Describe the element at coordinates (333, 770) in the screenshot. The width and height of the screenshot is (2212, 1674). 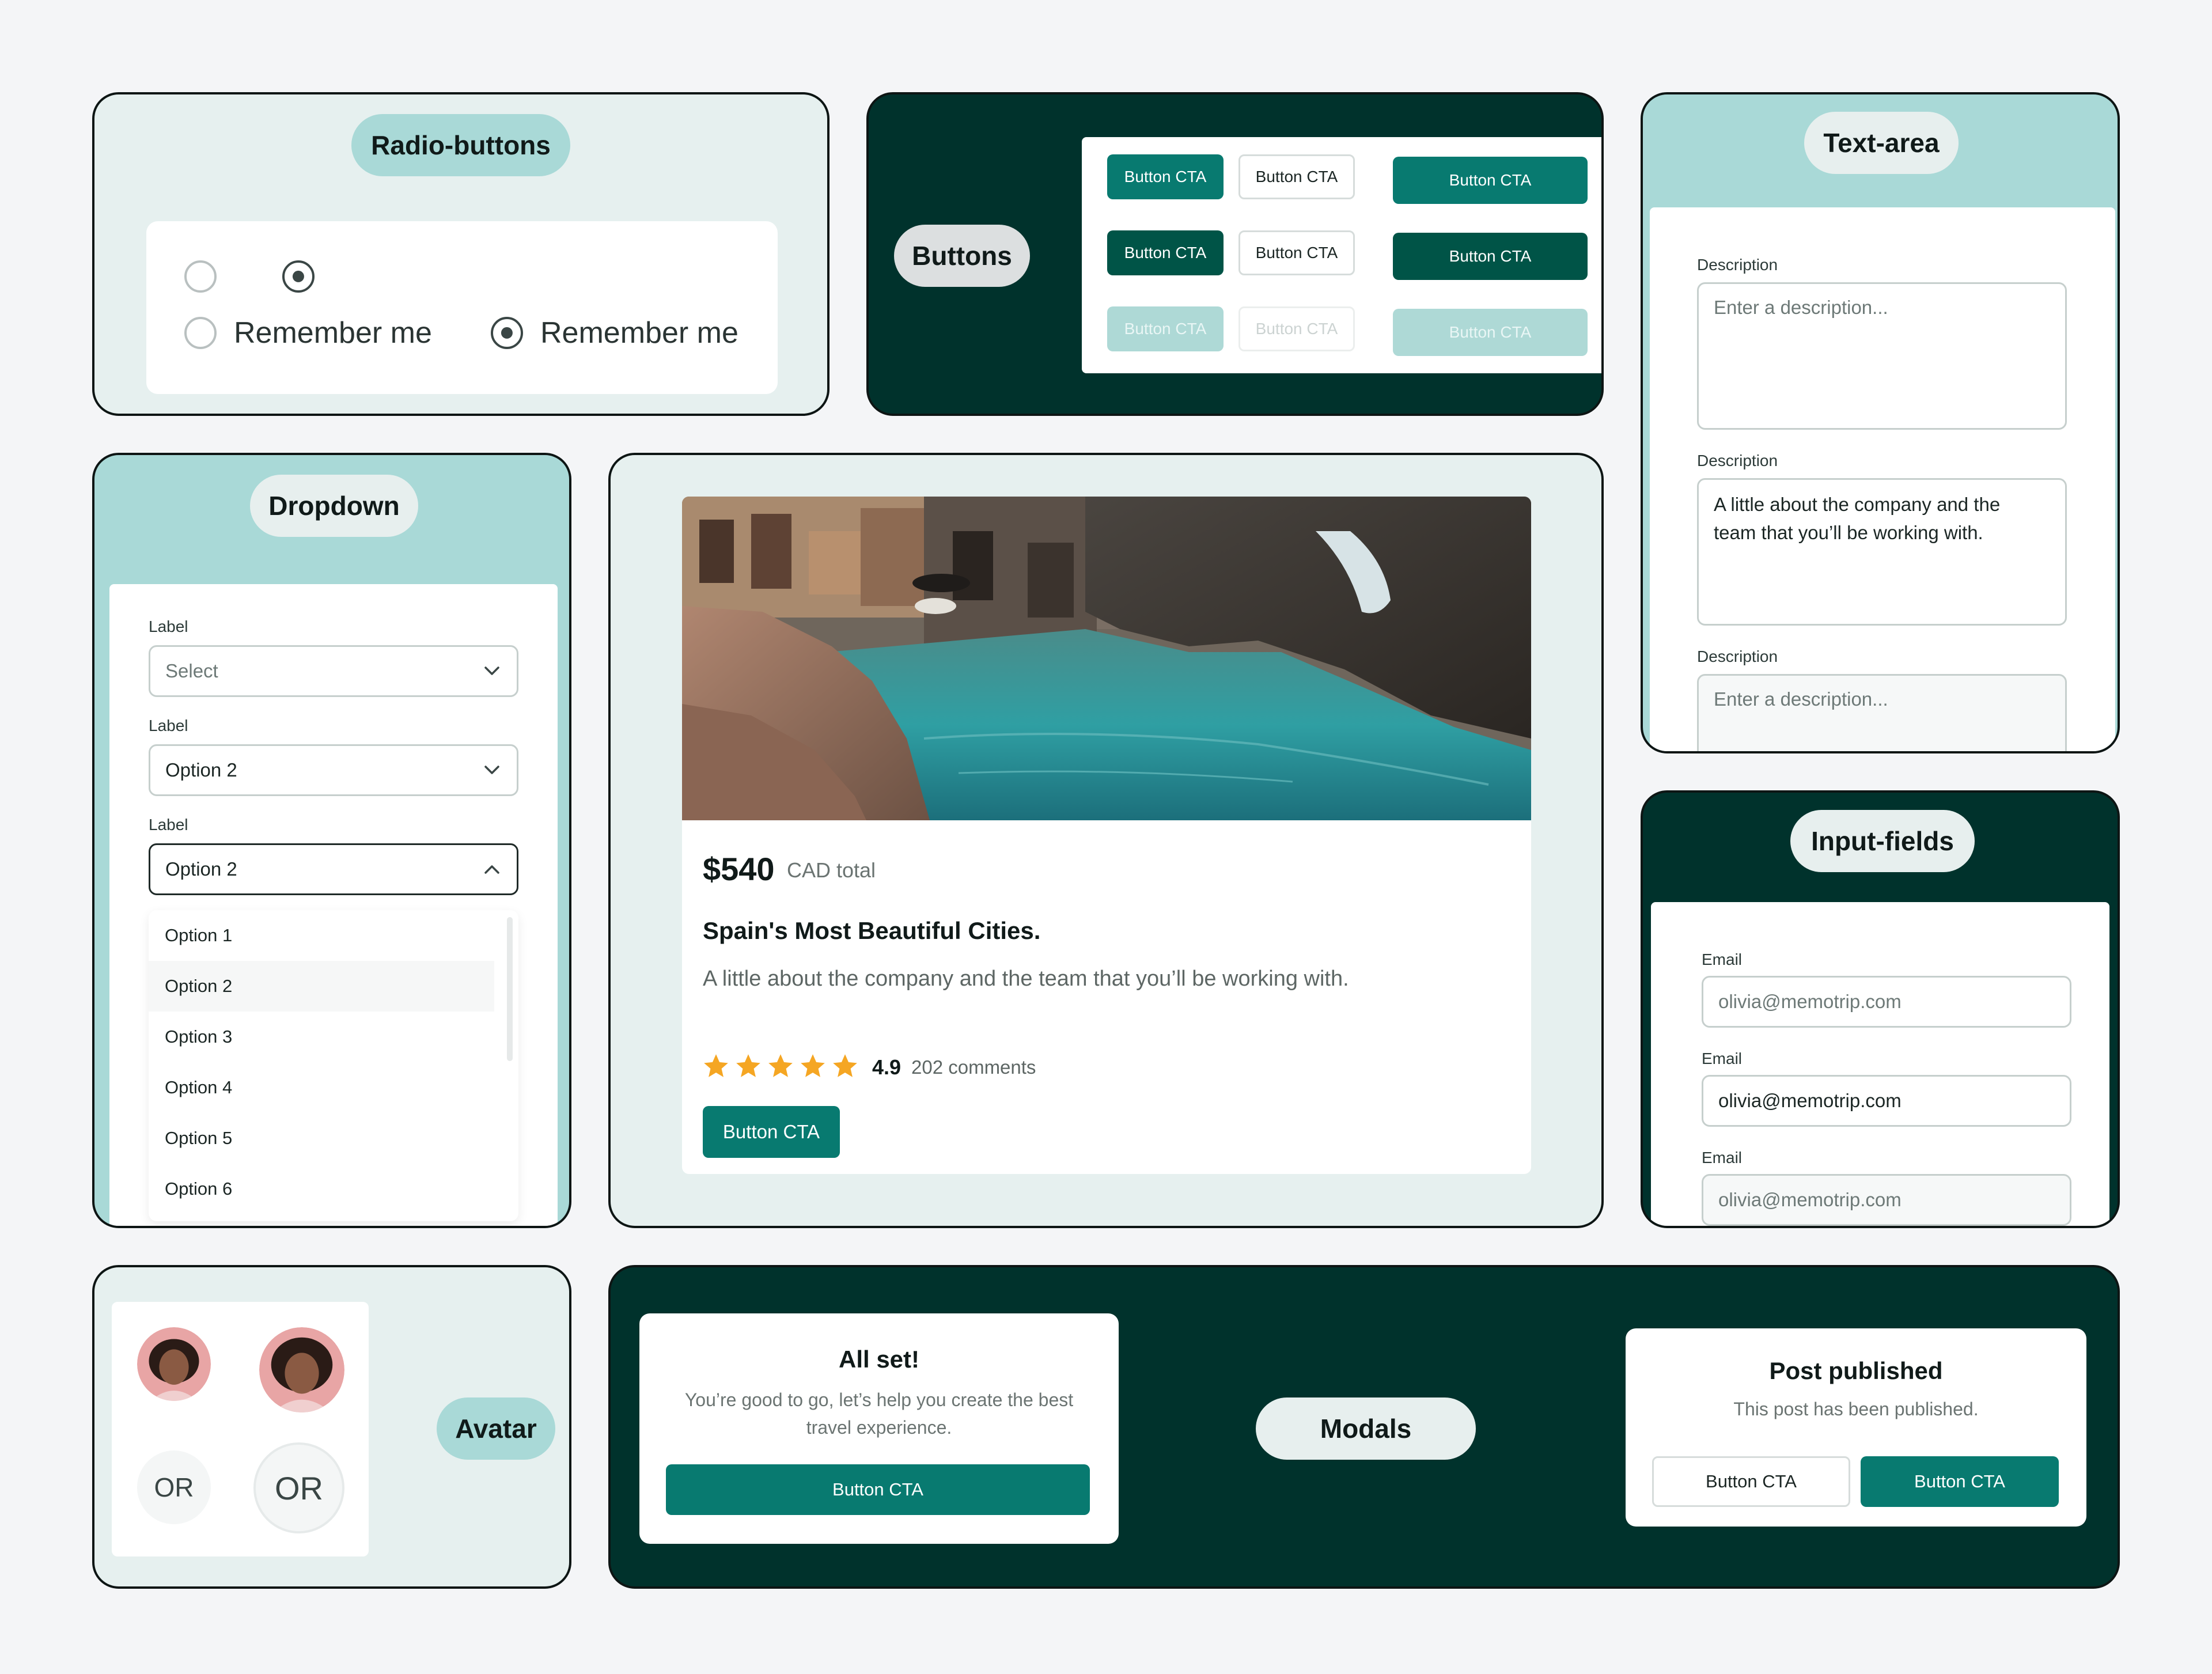
I see `dropdown-select-filled: Option 2` at that location.